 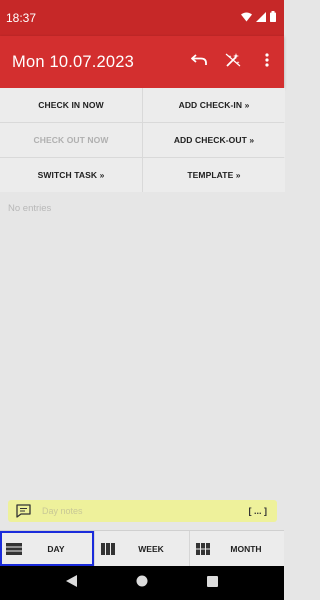 I want to click on magic-wand-icon, so click(x=233, y=62).